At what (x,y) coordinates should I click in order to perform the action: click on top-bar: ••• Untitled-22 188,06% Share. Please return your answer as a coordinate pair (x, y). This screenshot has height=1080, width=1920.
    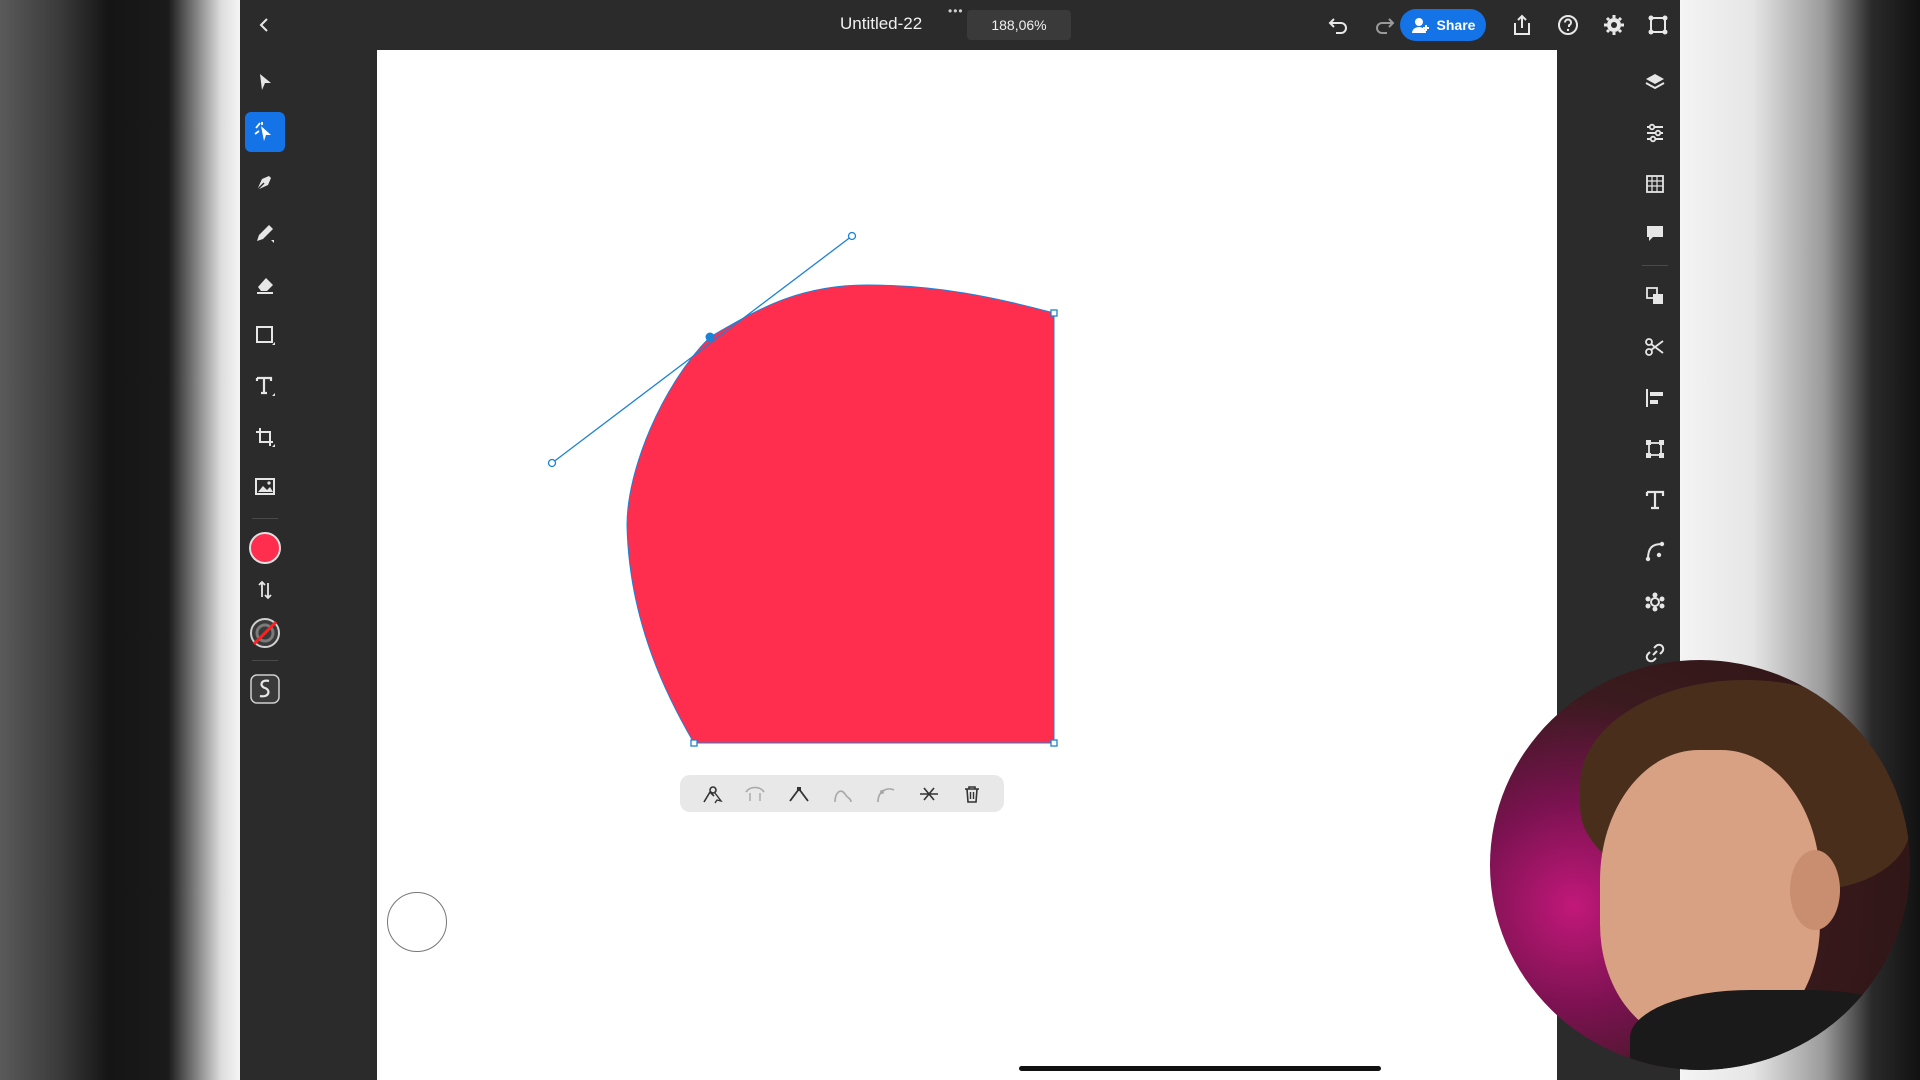
    Looking at the image, I should click on (960, 25).